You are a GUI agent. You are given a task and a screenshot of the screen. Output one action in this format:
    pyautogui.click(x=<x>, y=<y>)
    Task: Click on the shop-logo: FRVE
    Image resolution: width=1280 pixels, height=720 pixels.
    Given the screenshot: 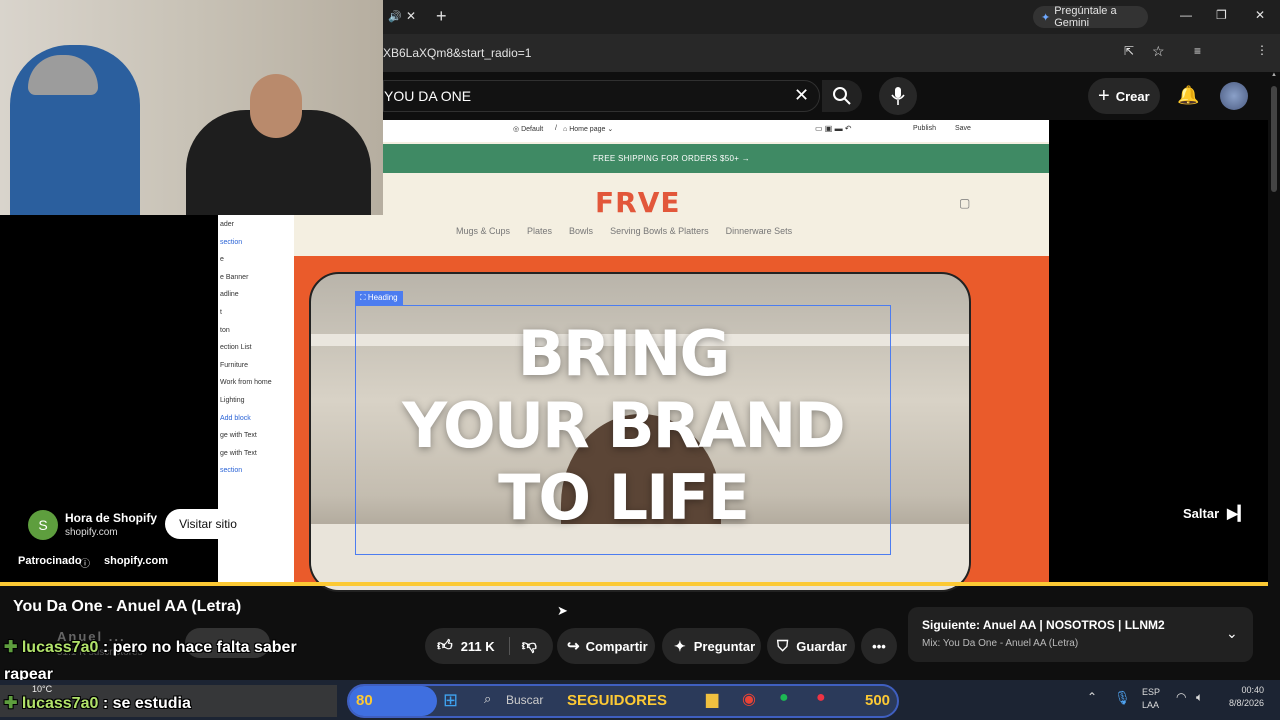 What is the action you would take?
    pyautogui.click(x=638, y=202)
    